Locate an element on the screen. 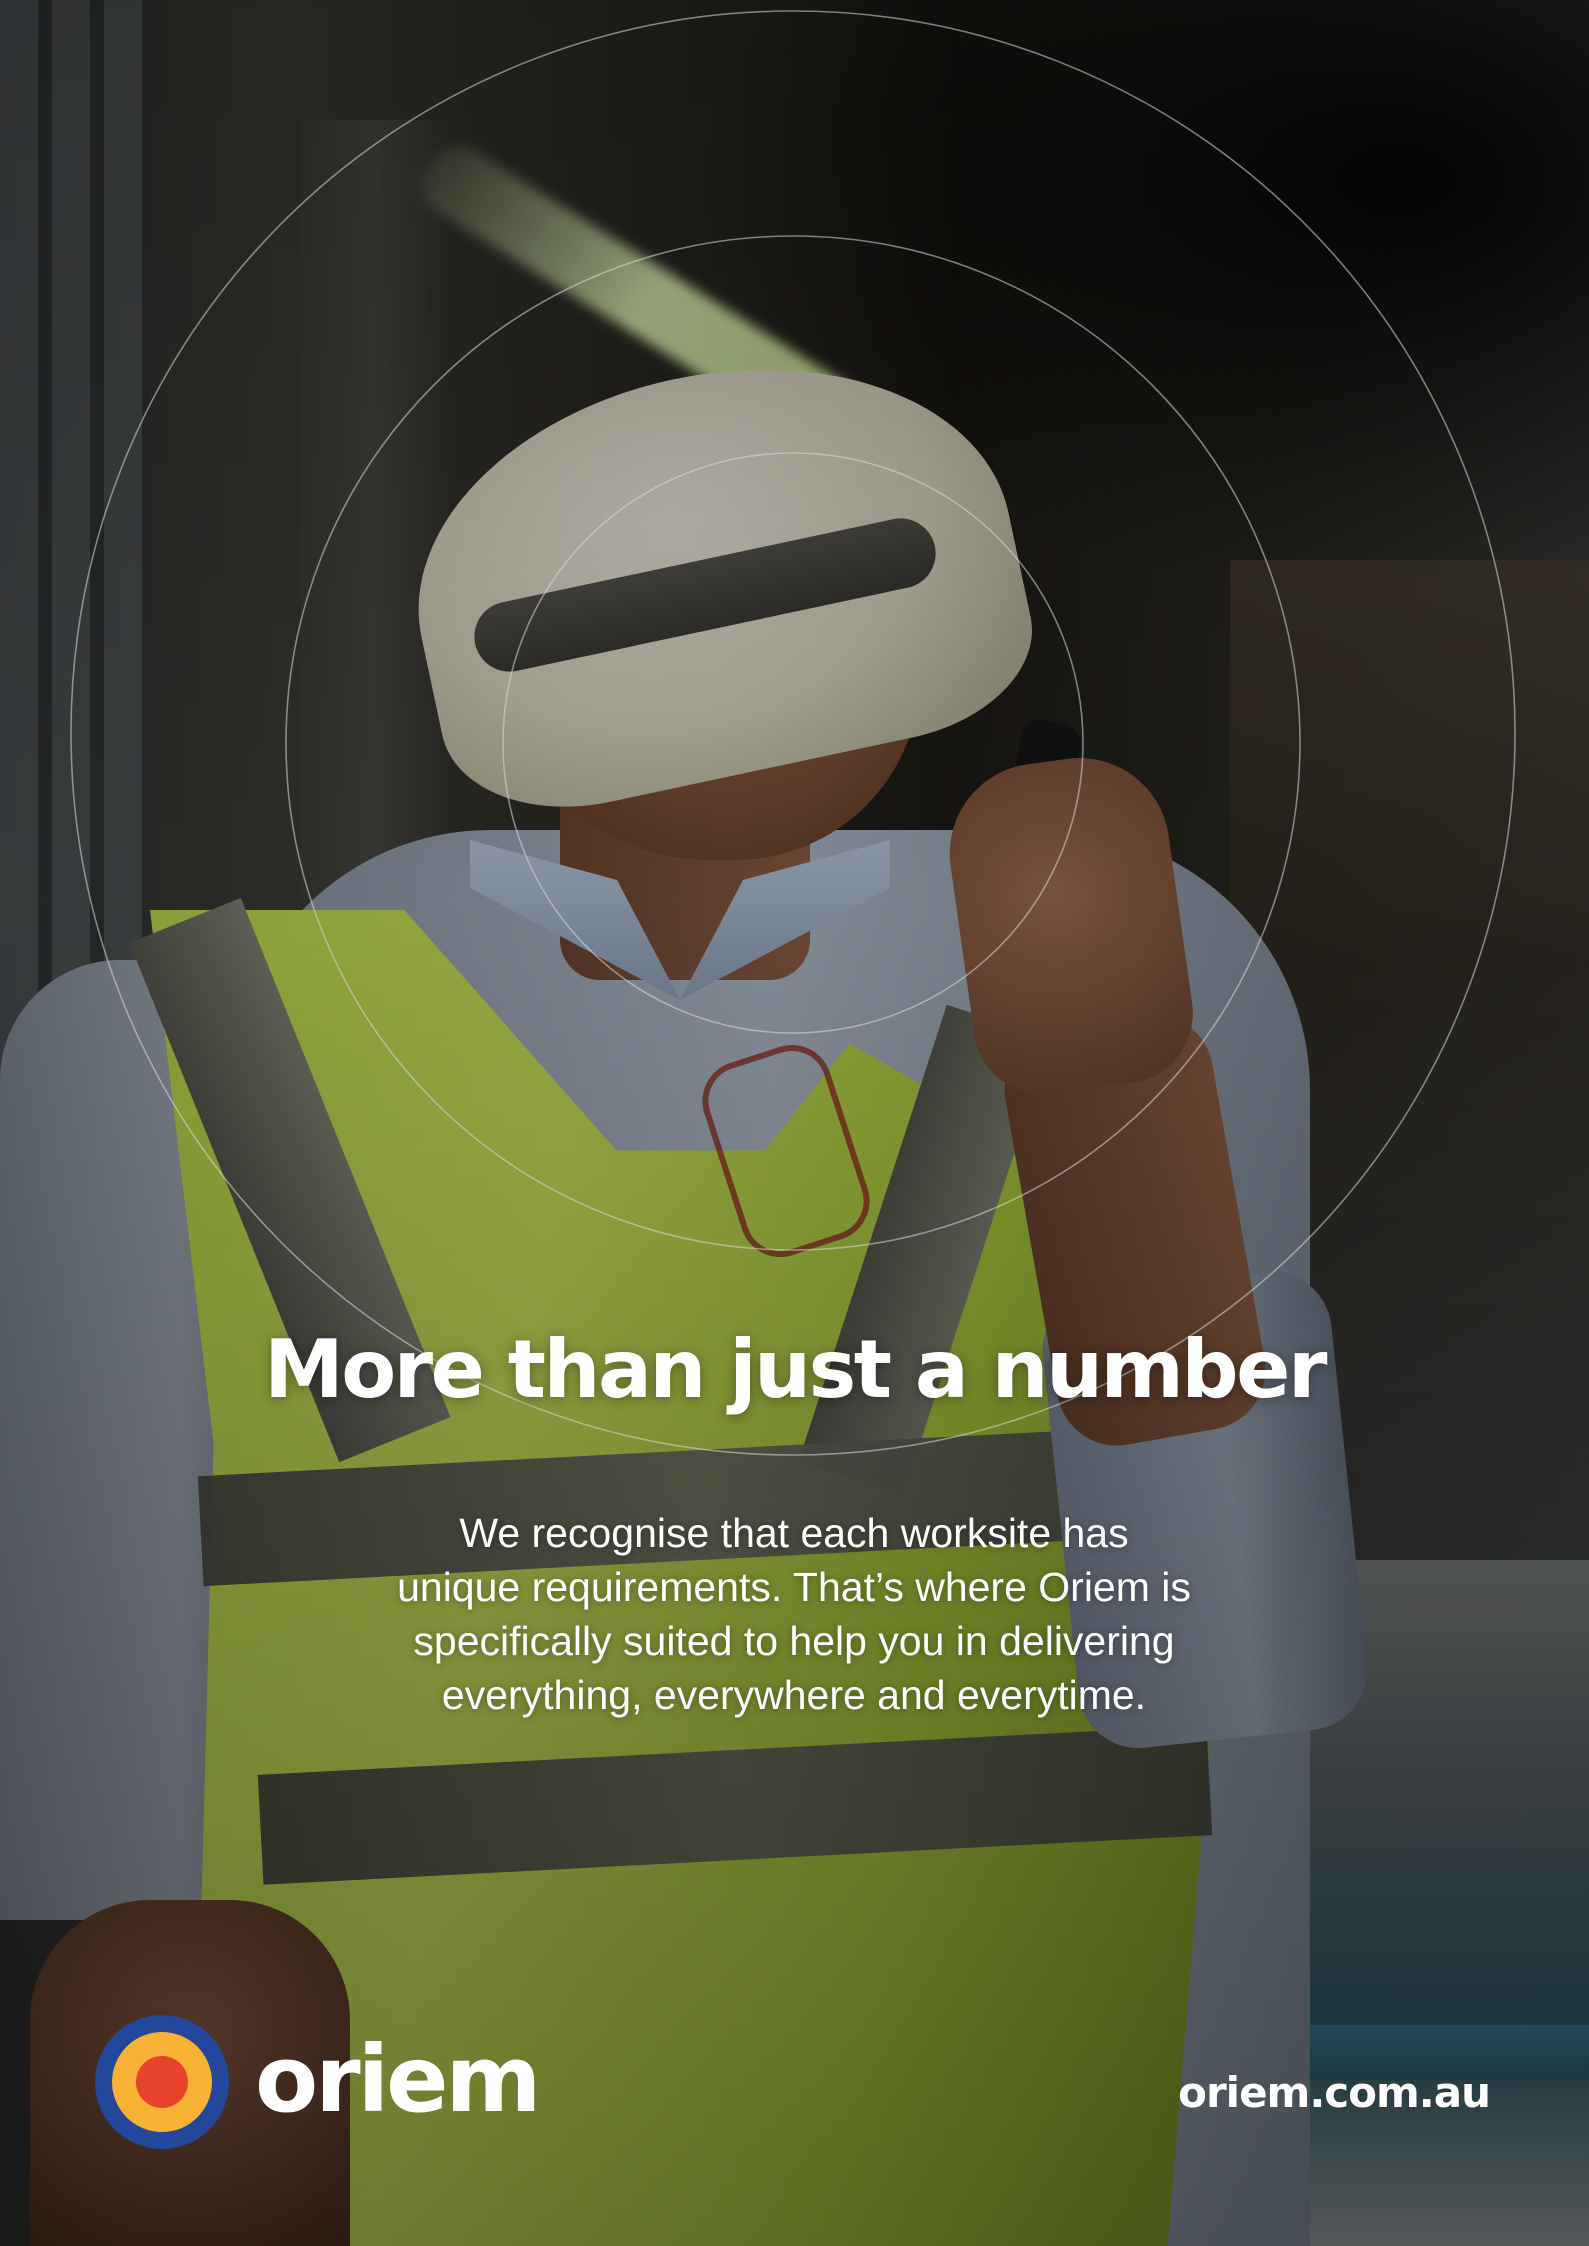 The image size is (1589, 2246). oriem-logo: oriem is located at coordinates (318, 2085).